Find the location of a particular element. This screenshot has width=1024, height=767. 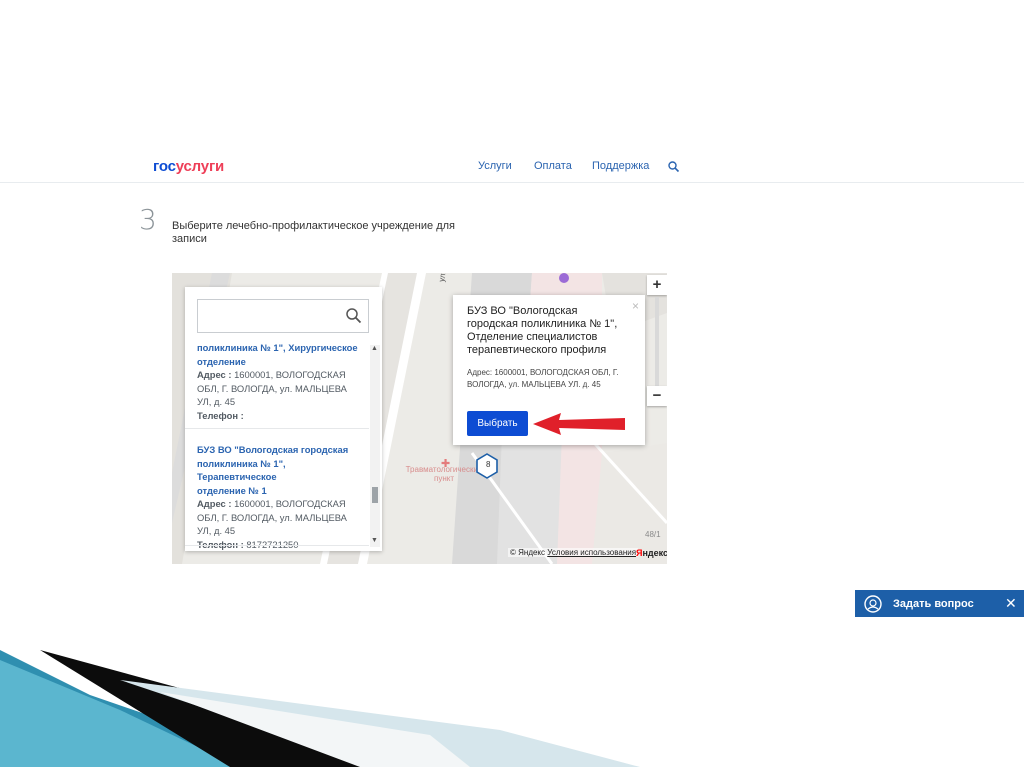

popup-title-line: терапевтического профиля is located at coordinates (537, 350).